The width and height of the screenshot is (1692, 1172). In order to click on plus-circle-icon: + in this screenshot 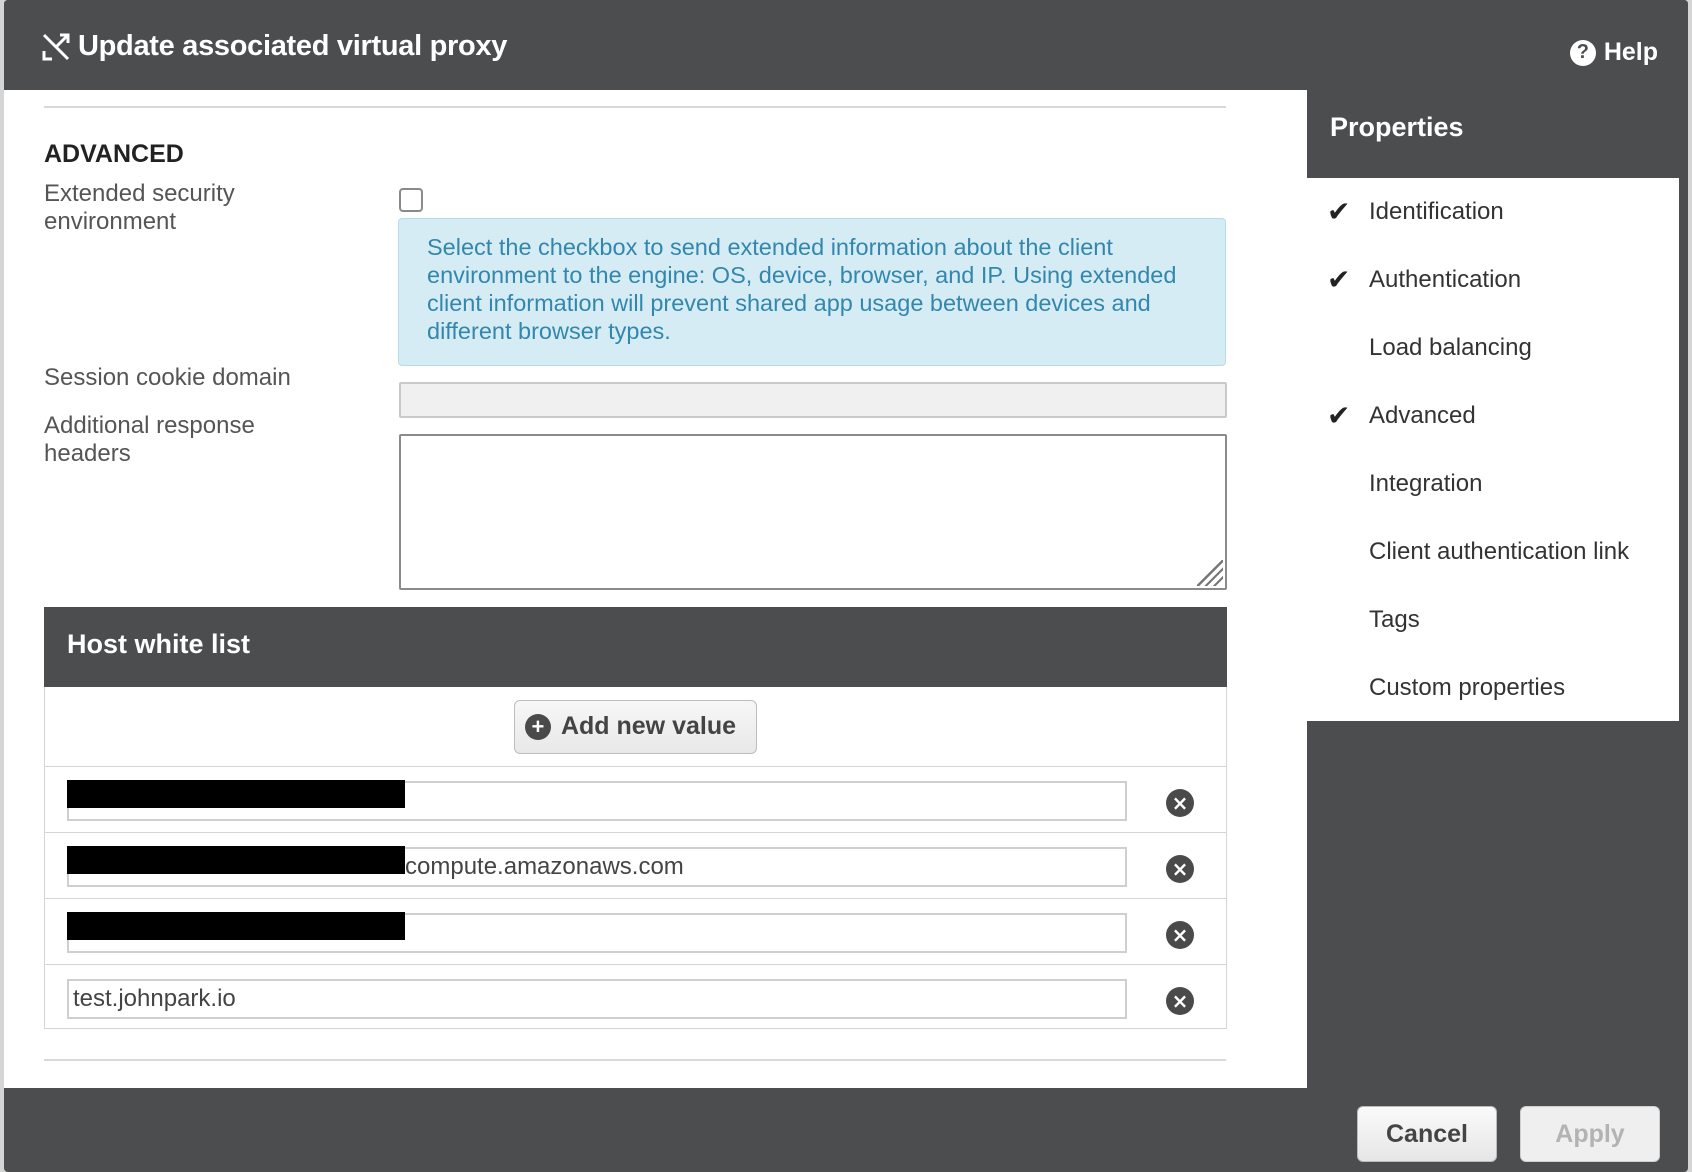, I will do `click(537, 726)`.